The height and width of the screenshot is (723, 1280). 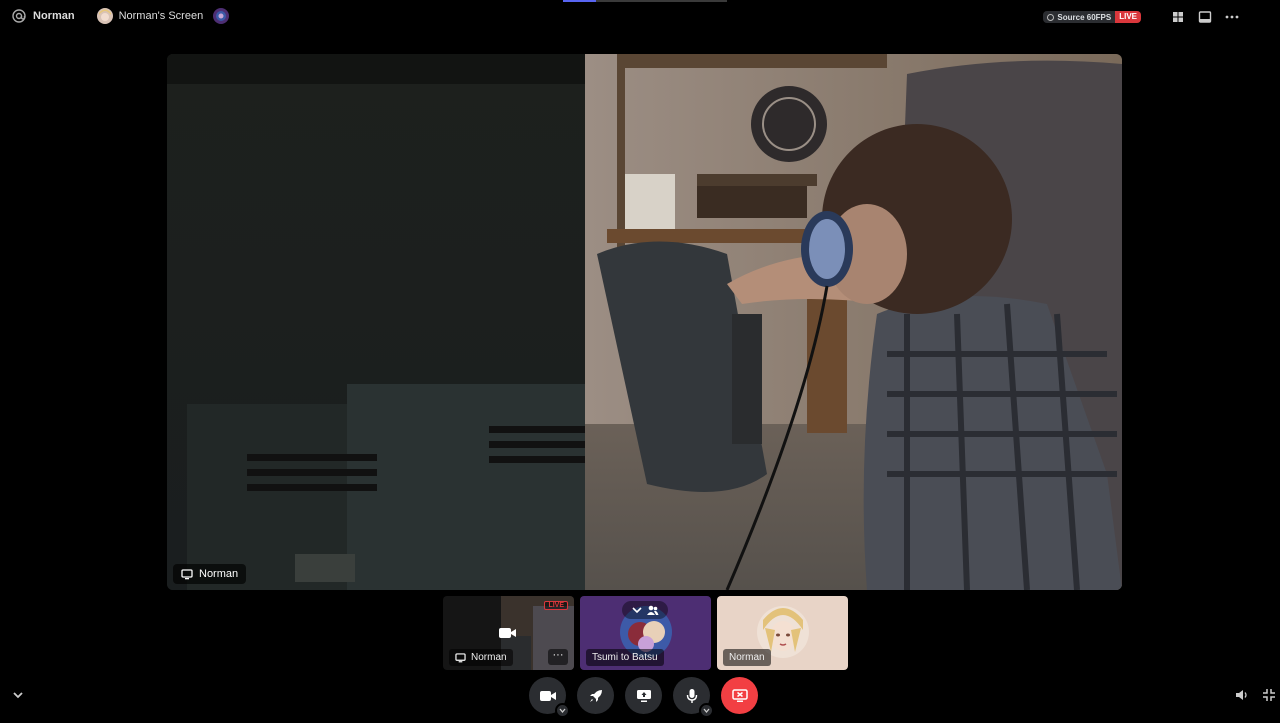 I want to click on stream-quality-badge: Source 60FPS, so click(x=1079, y=17).